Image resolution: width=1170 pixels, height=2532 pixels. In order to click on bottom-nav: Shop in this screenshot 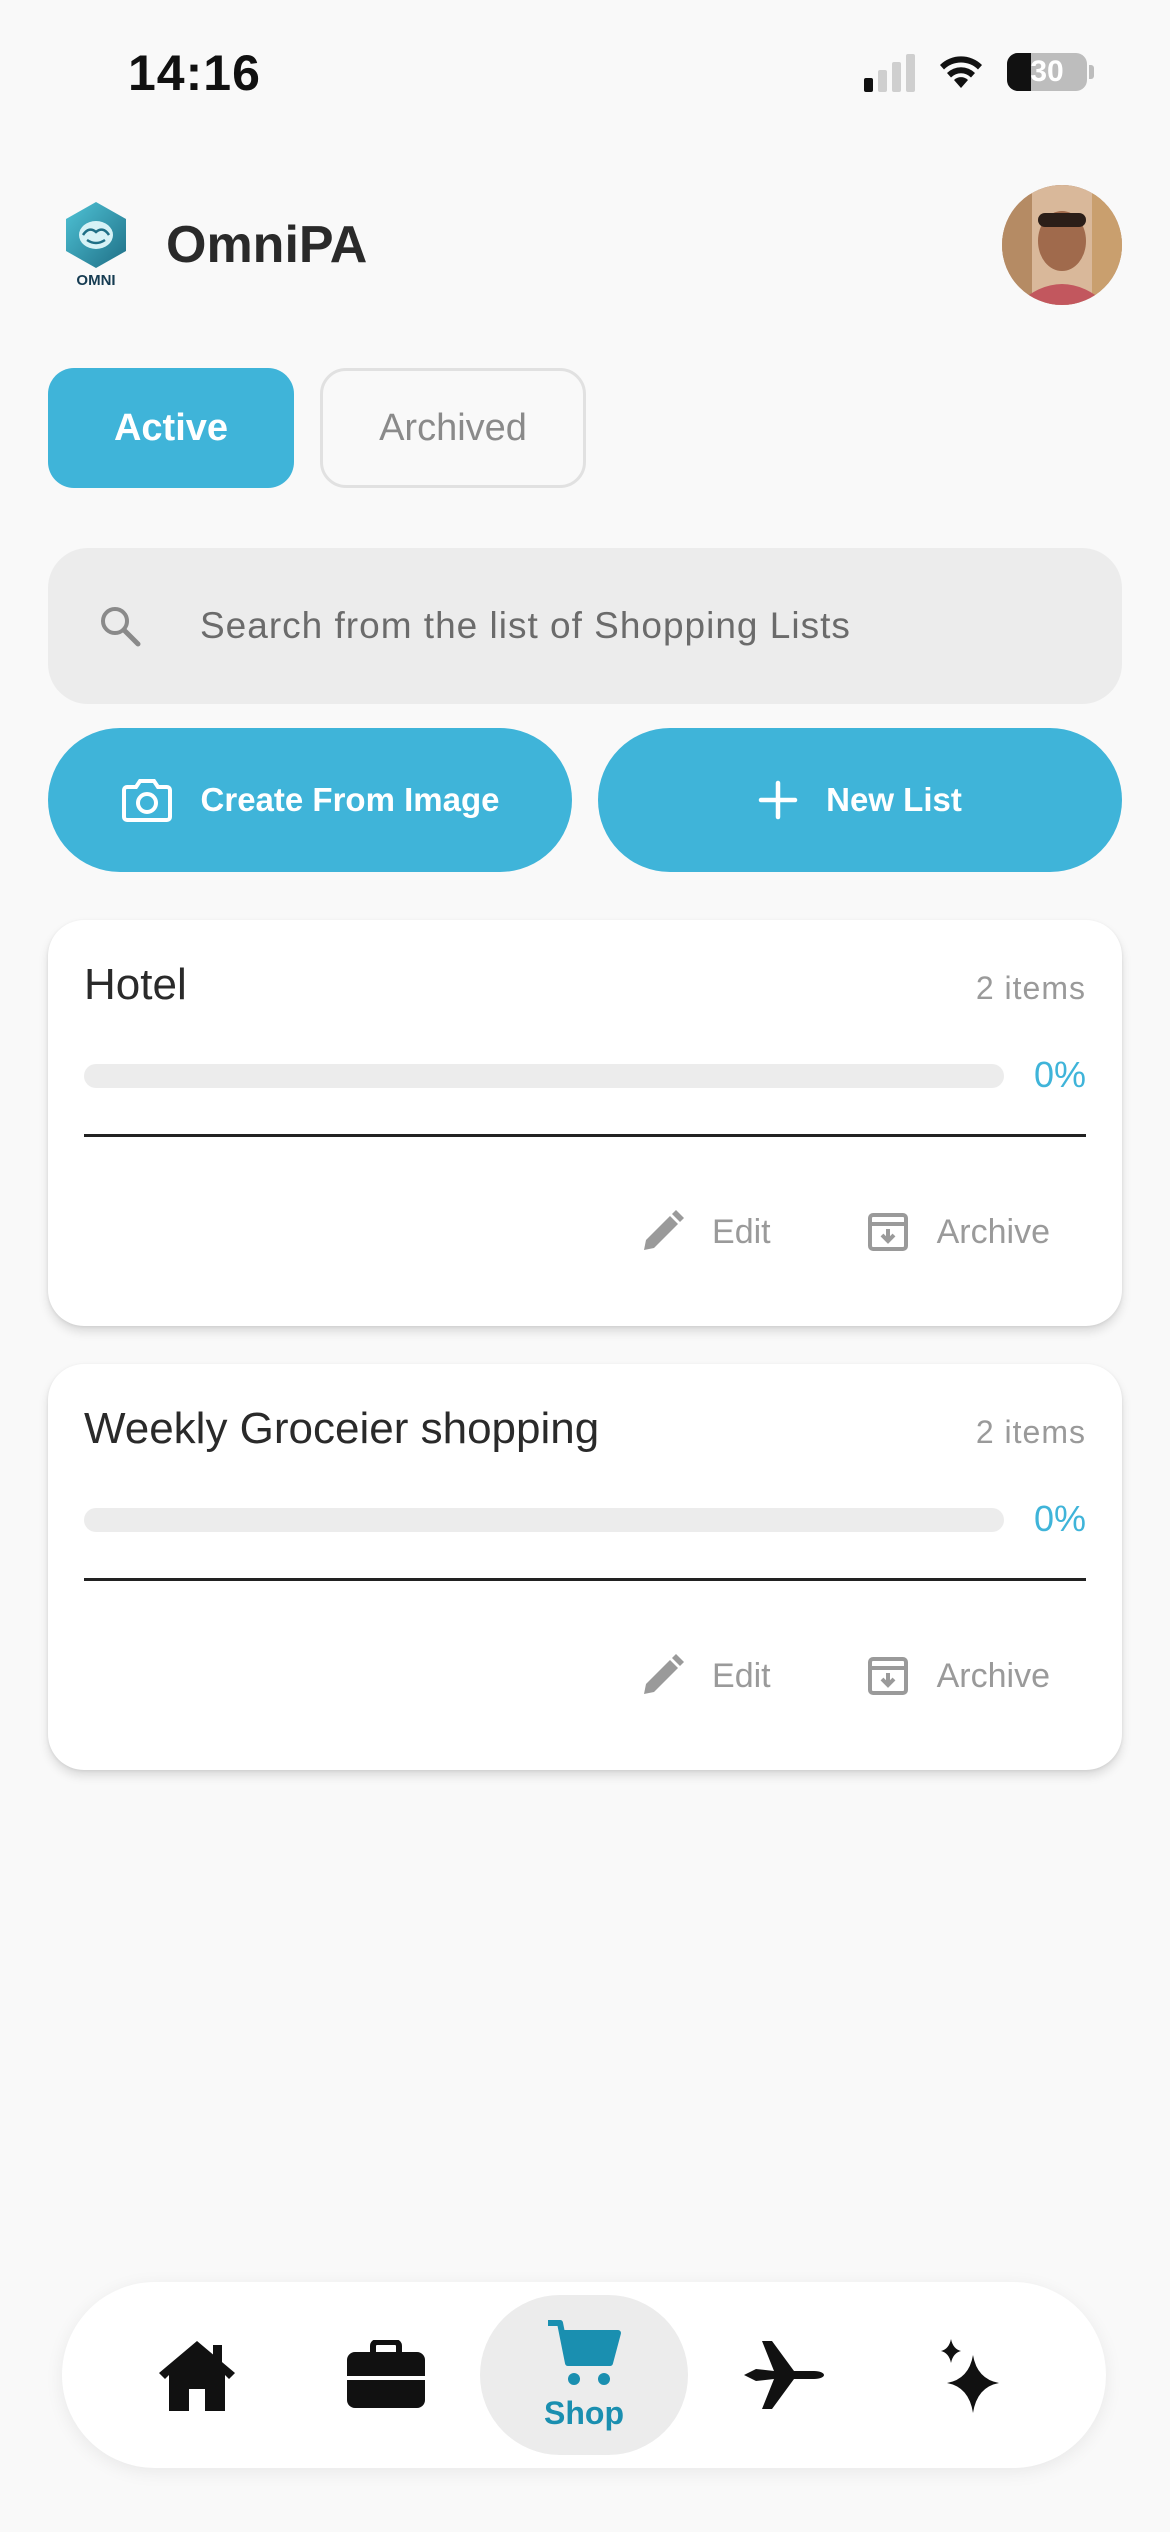, I will do `click(584, 2375)`.